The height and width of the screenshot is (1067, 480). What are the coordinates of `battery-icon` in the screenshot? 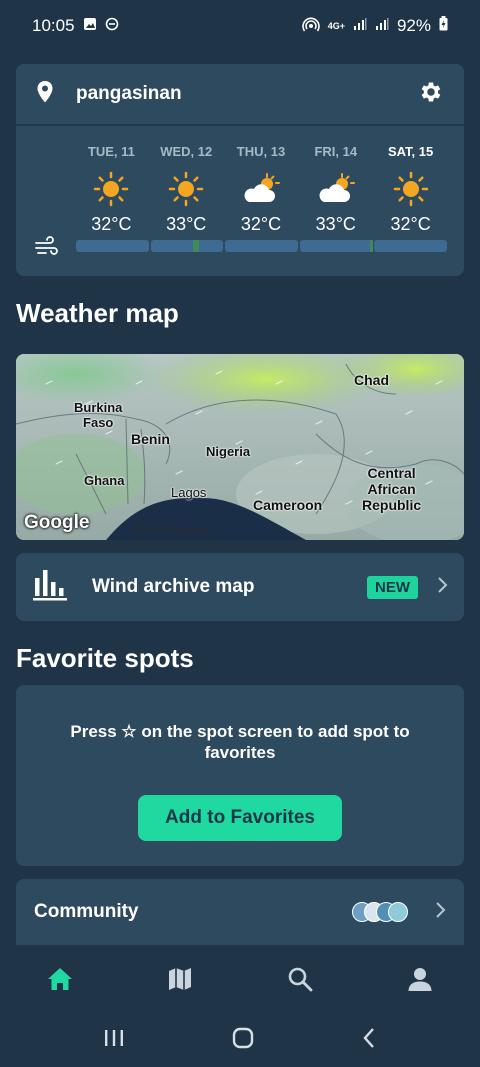 It's located at (443, 26).